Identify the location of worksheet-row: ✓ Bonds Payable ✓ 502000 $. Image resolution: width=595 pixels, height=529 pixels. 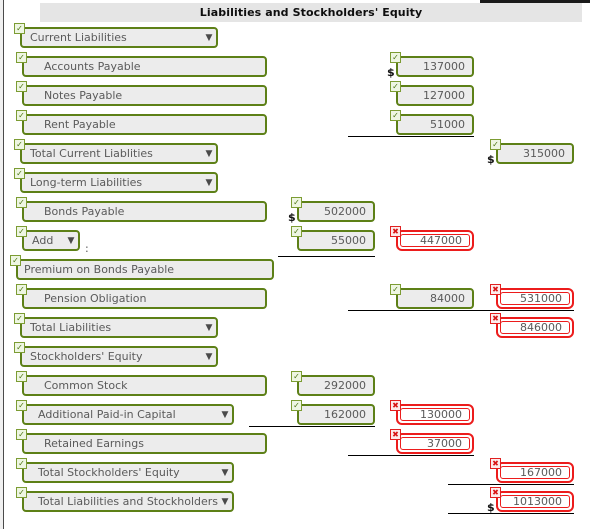
(297, 210).